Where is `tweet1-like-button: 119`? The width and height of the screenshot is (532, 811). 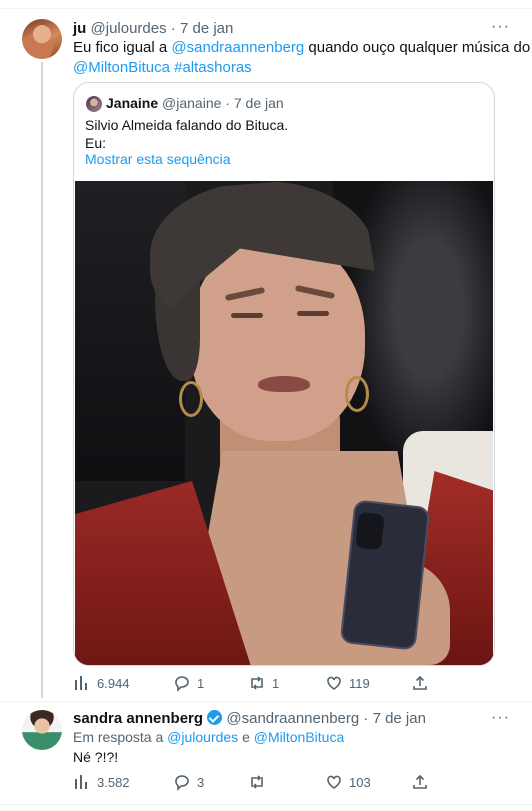 tweet1-like-button: 119 is located at coordinates (347, 683).